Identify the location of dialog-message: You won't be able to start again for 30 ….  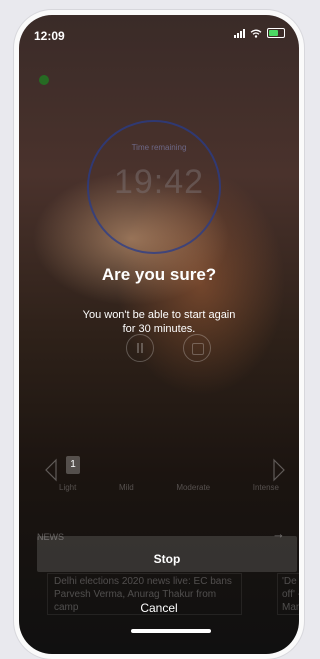
(159, 322).